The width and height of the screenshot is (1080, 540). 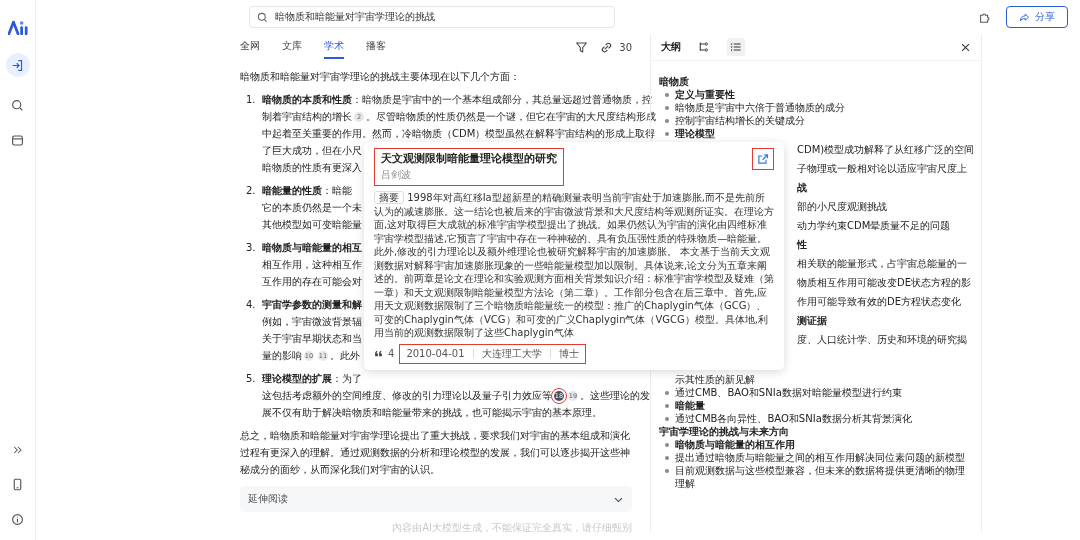 I want to click on item-number: 4., so click(x=251, y=305).